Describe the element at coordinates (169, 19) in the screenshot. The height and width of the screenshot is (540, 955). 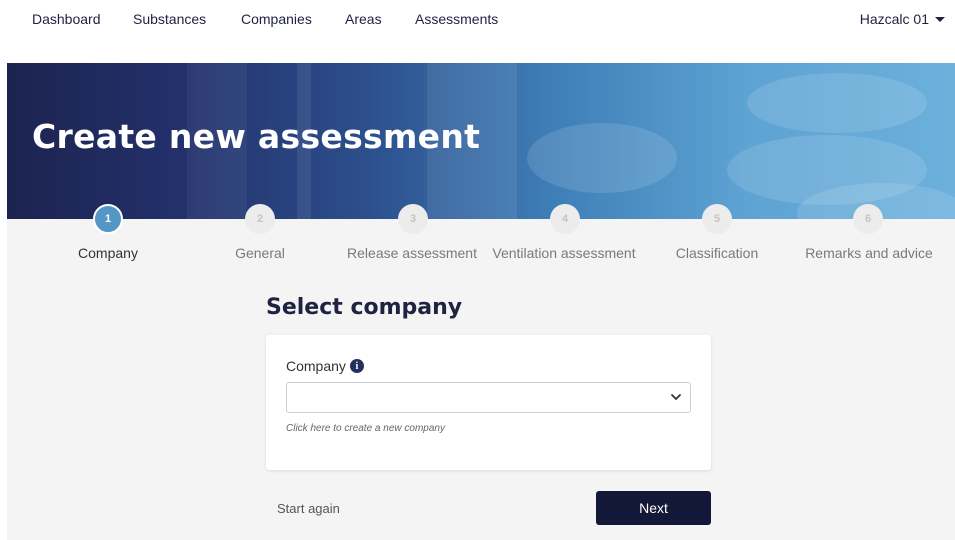
I see `nav-substances: Substances` at that location.